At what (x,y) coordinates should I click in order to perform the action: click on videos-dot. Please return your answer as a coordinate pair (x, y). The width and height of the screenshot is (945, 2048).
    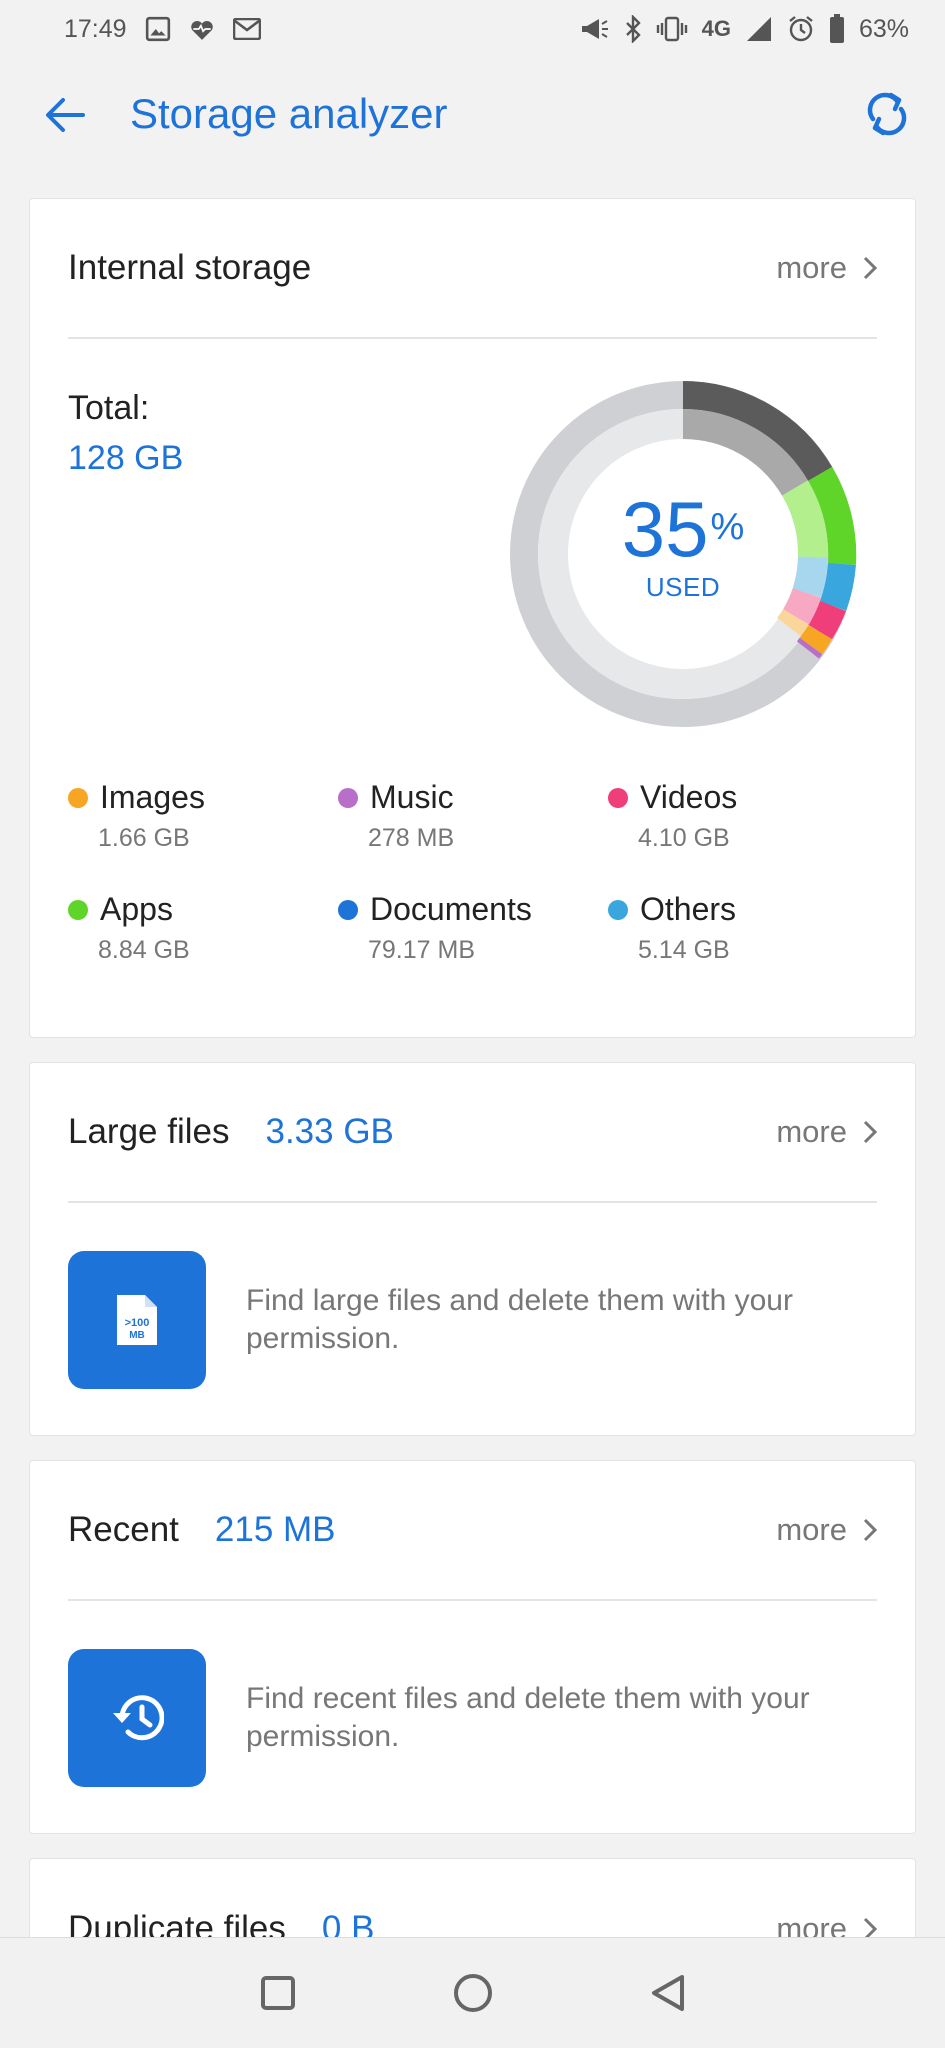
    Looking at the image, I should click on (618, 797).